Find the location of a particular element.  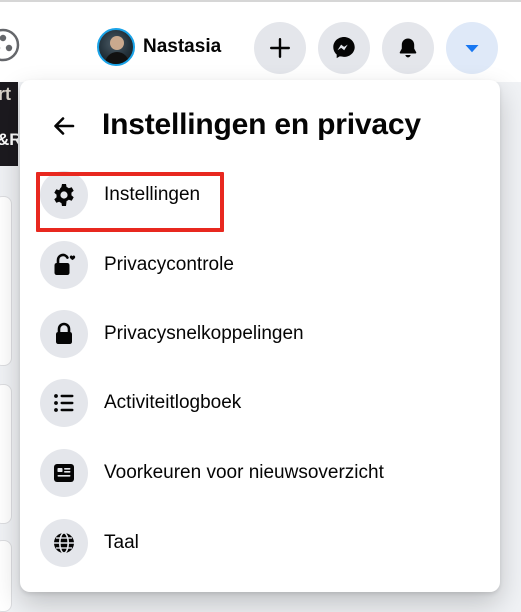

news-feed-icon is located at coordinates (64, 473).